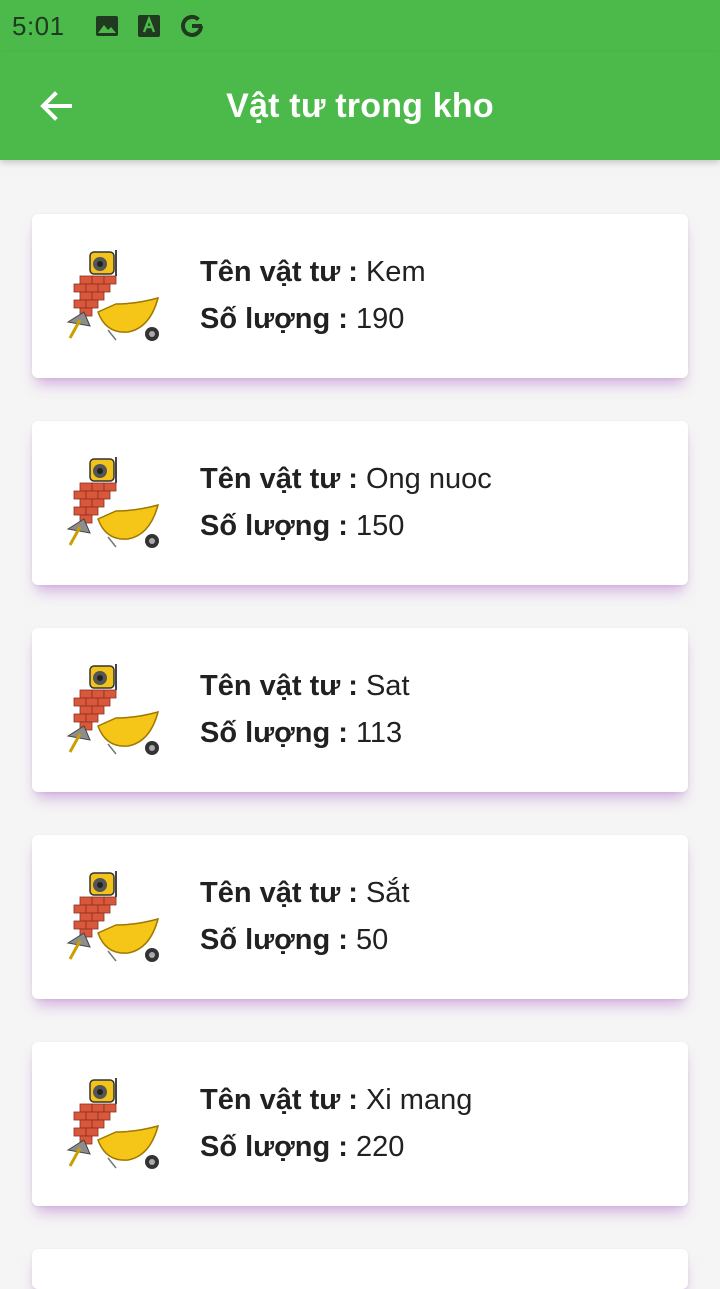 This screenshot has height=1289, width=720. What do you see at coordinates (346, 503) in the screenshot?
I see `item-details: Tên vật tư : Ong nuoc Số lượng :150` at bounding box center [346, 503].